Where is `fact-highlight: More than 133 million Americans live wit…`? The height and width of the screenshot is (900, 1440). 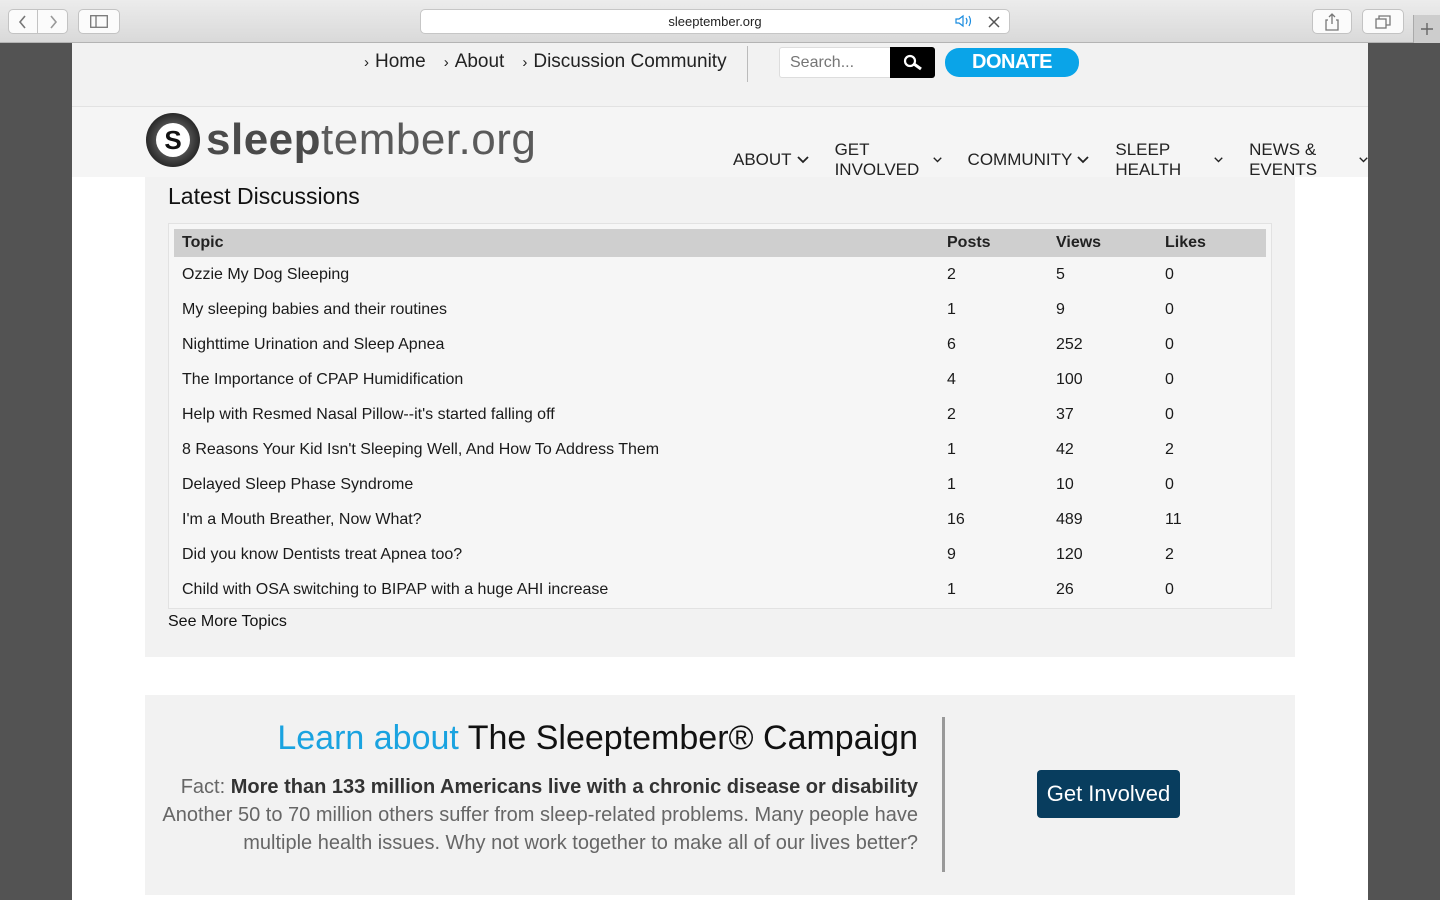 fact-highlight: More than 133 million Americans live wit… is located at coordinates (574, 787).